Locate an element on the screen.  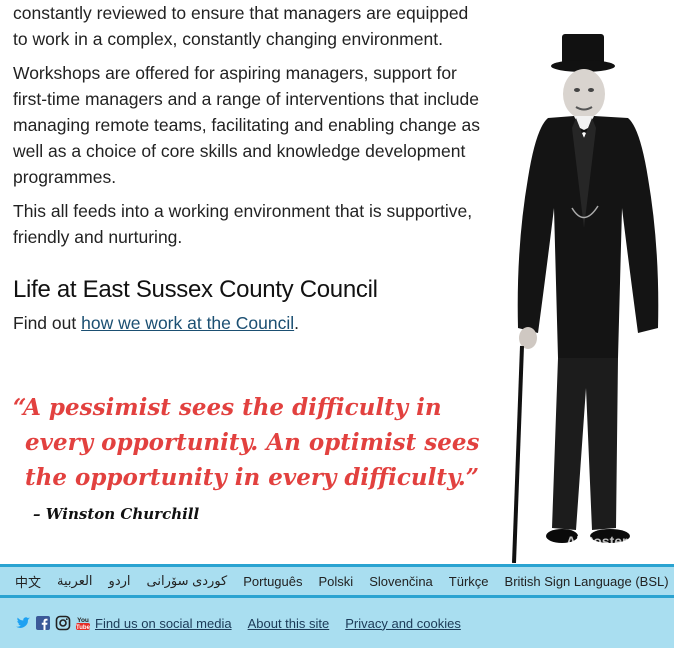
youtube-tube-text: Tube is located at coordinates (83, 628).